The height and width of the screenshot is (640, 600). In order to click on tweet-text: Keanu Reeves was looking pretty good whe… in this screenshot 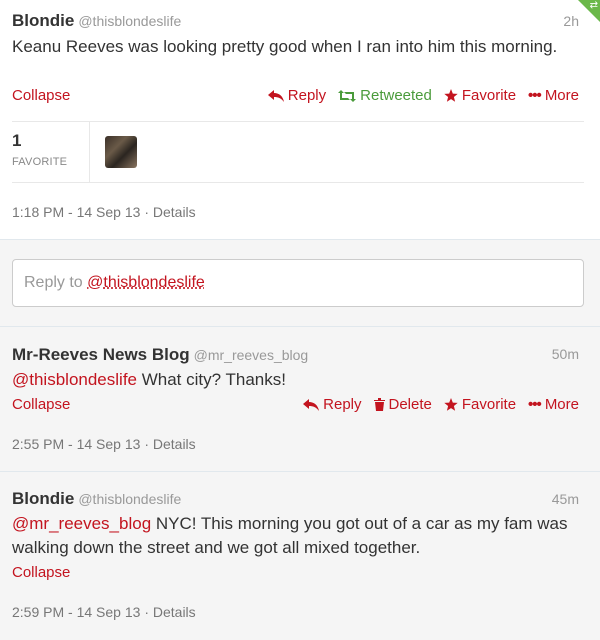, I will do `click(285, 46)`.